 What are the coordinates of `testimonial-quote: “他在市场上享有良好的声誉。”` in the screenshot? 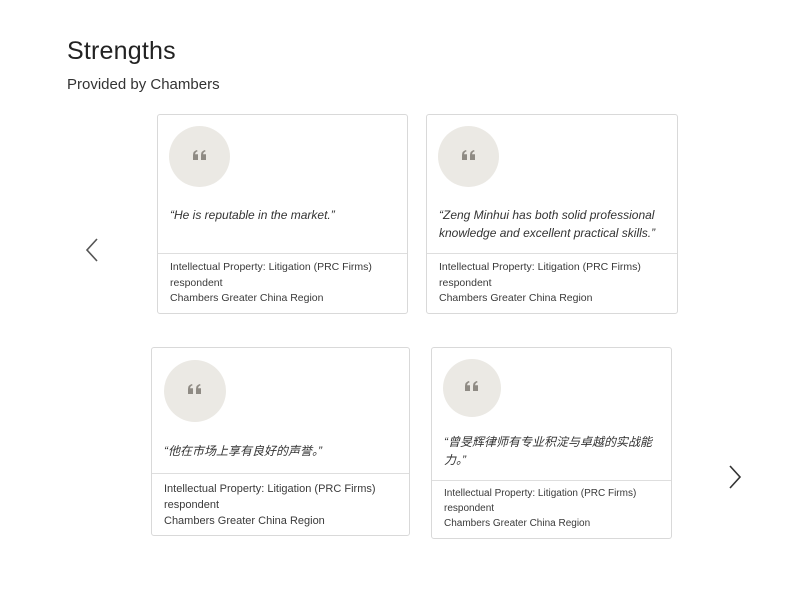 It's located at (243, 451).